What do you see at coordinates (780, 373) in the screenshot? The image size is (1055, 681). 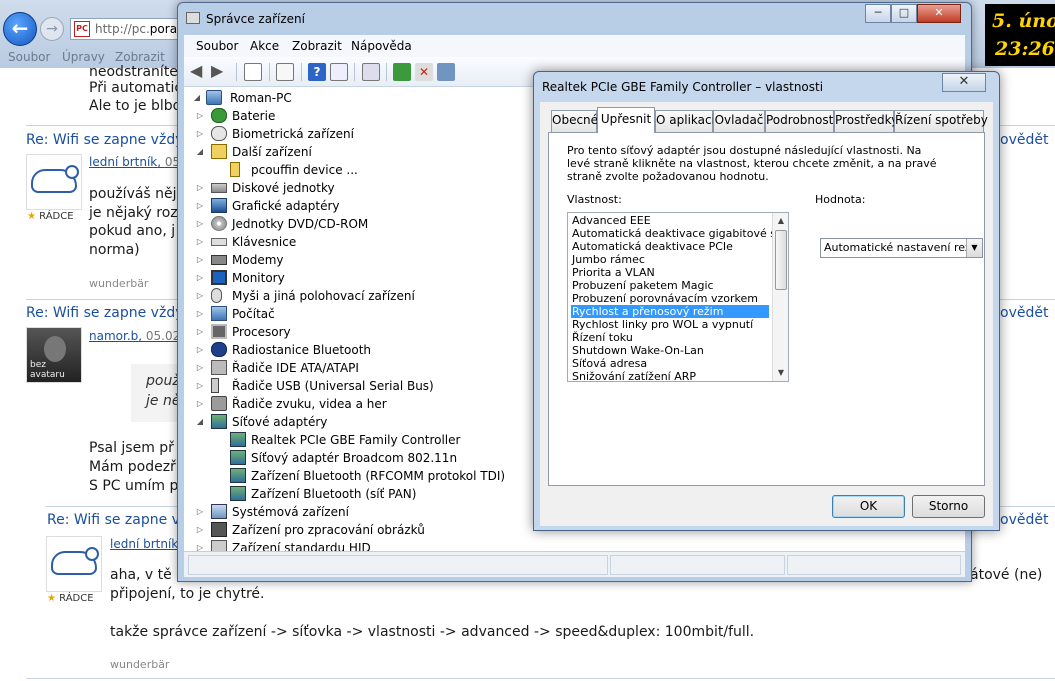 I see `scroll-down-arrow-icon: ▼` at bounding box center [780, 373].